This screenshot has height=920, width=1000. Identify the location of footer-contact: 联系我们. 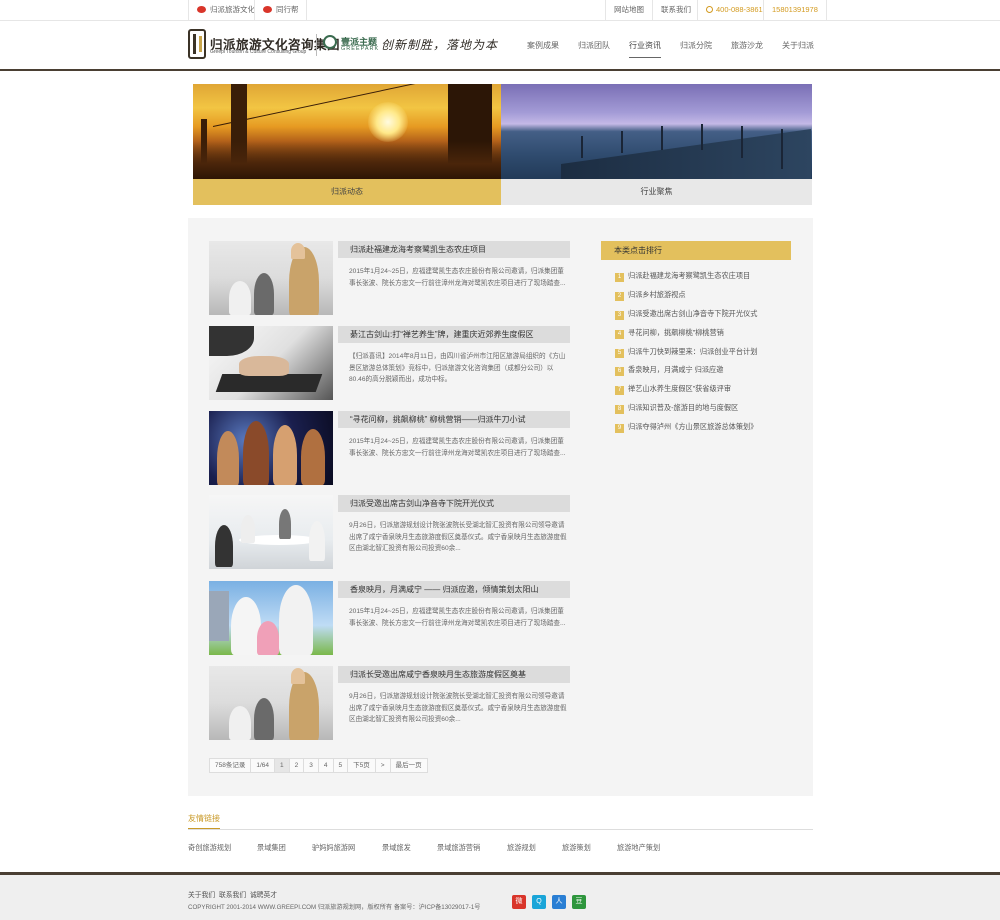
(232, 895).